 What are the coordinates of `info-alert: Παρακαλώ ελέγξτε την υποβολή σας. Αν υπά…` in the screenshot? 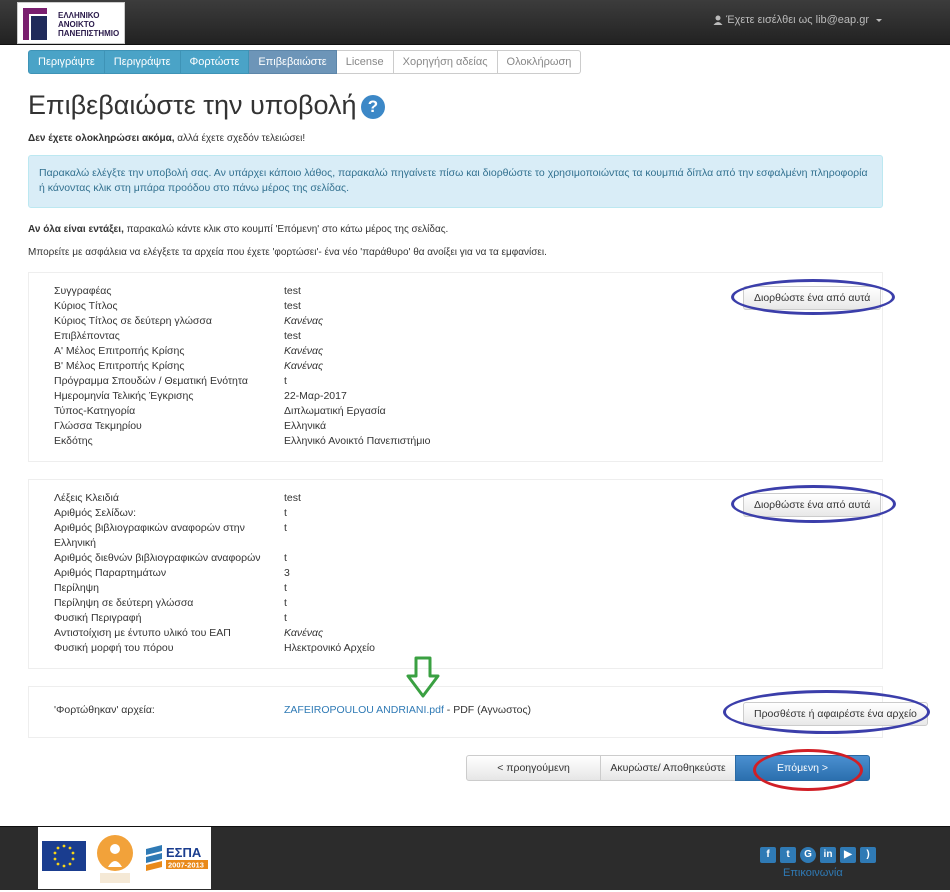 It's located at (455, 181).